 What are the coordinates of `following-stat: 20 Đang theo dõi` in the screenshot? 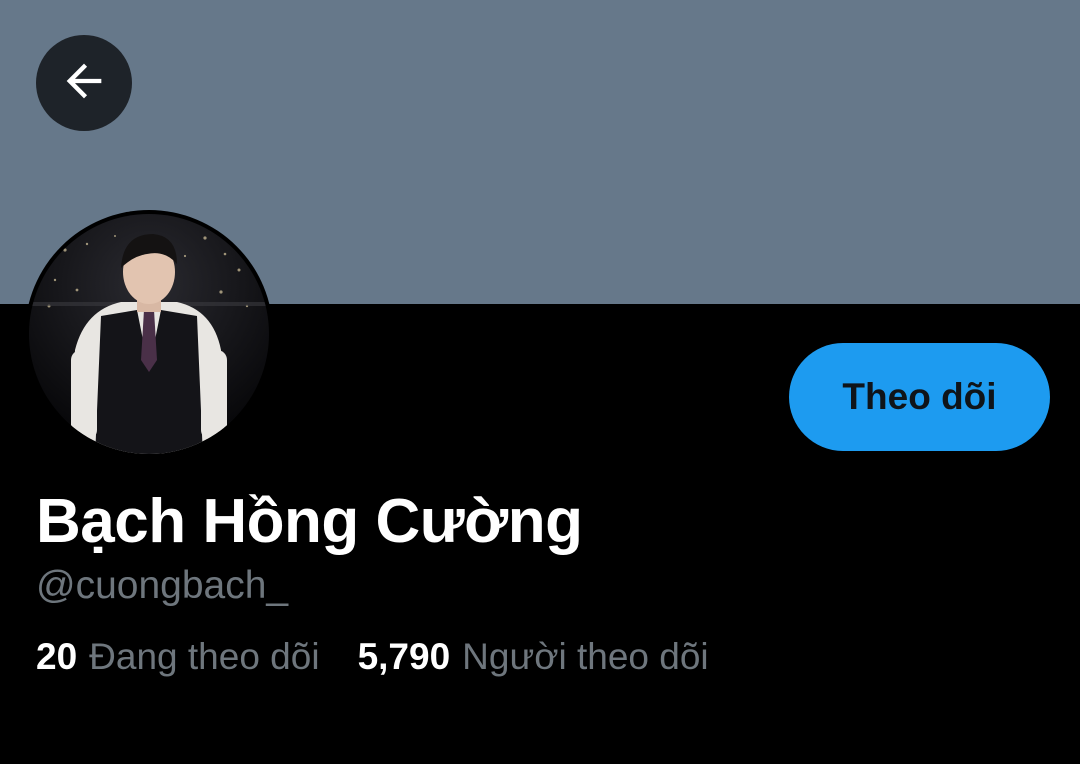 It's located at (178, 657).